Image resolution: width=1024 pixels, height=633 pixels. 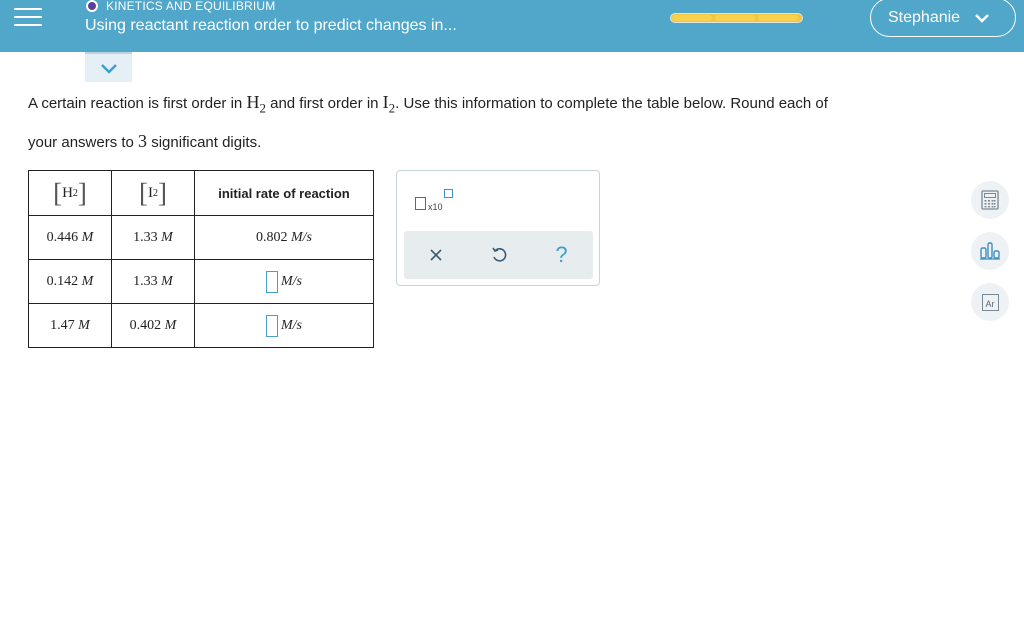 I want to click on topic-label: KINETICS AND EQUILIBRIUM, so click(x=181, y=7).